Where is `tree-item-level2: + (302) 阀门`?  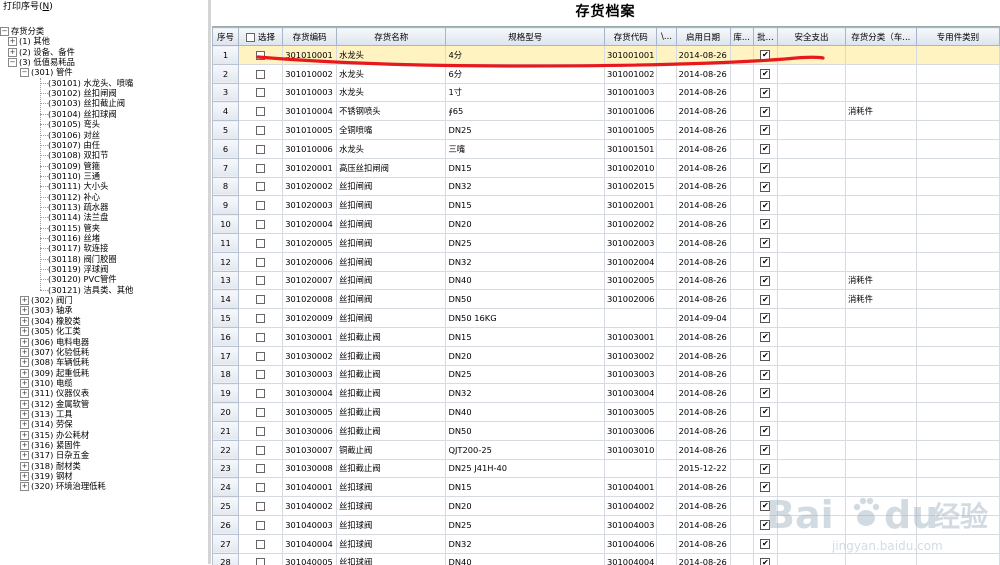
tree-item-level2: + (302) 阀门 is located at coordinates (46, 300).